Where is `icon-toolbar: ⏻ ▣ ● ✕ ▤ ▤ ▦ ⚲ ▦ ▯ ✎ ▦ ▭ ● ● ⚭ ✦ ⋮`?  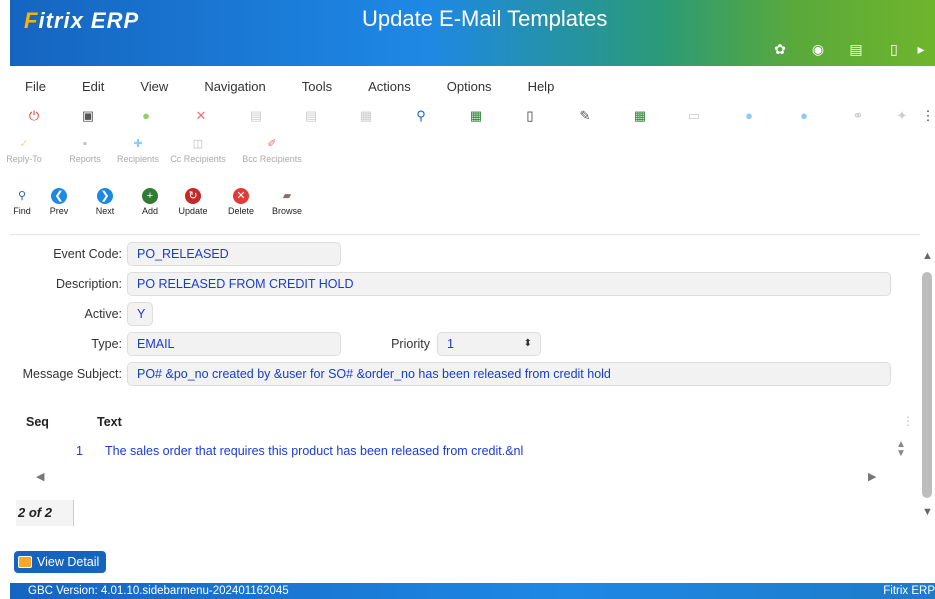 icon-toolbar: ⏻ ▣ ● ✕ ▤ ▤ ▦ ⚲ ▦ ▯ ✎ ▦ ▭ ● ● ⚭ ✦ ⋮ is located at coordinates (472, 118).